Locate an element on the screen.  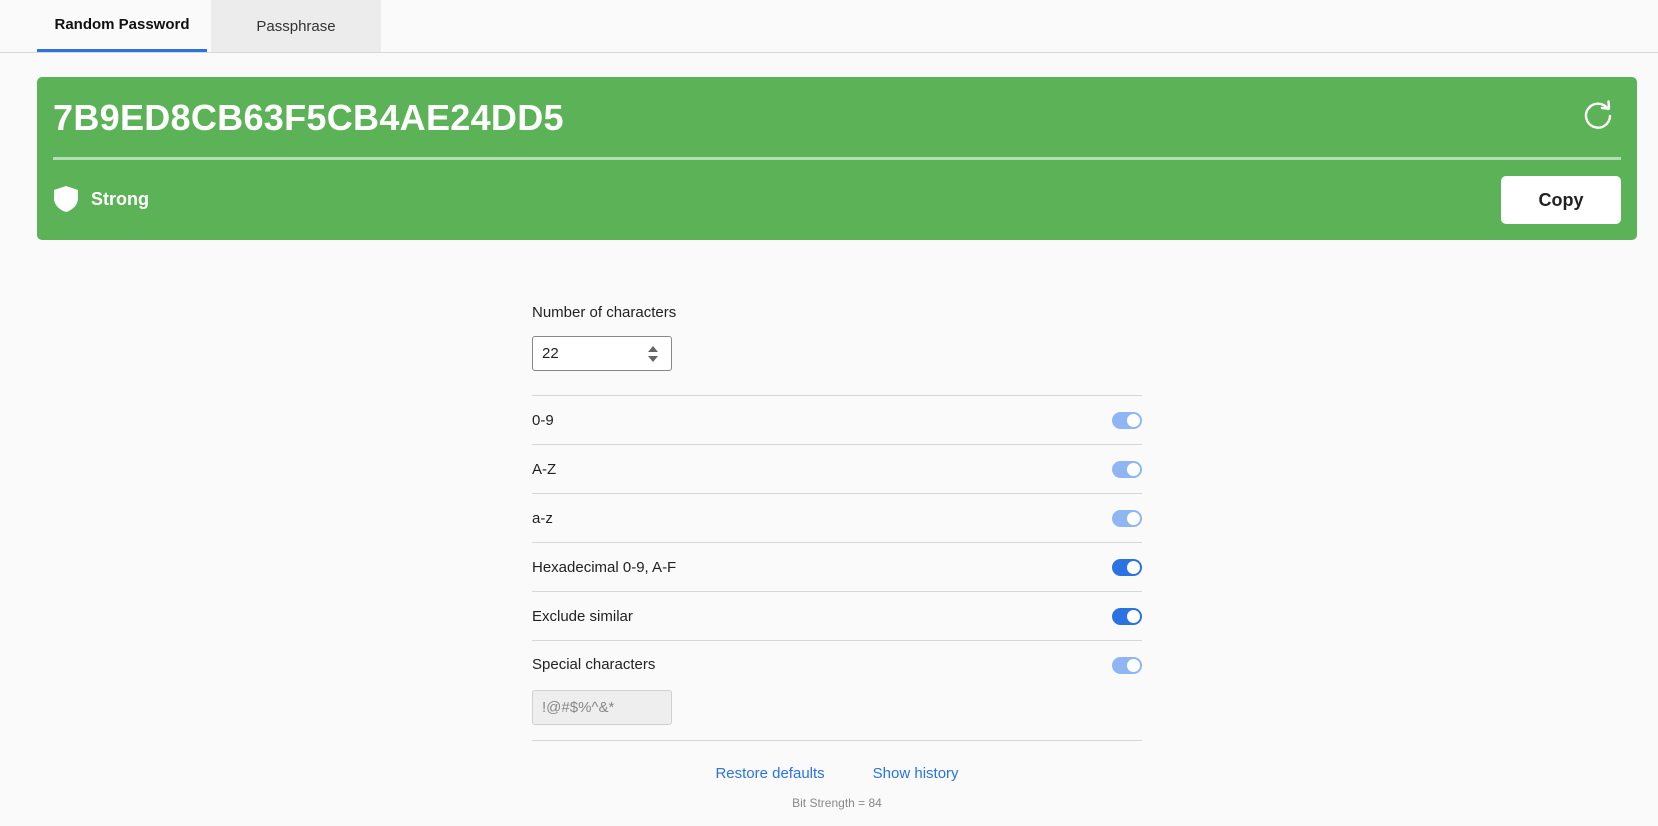
toggle-exclude-similar is located at coordinates (1127, 616).